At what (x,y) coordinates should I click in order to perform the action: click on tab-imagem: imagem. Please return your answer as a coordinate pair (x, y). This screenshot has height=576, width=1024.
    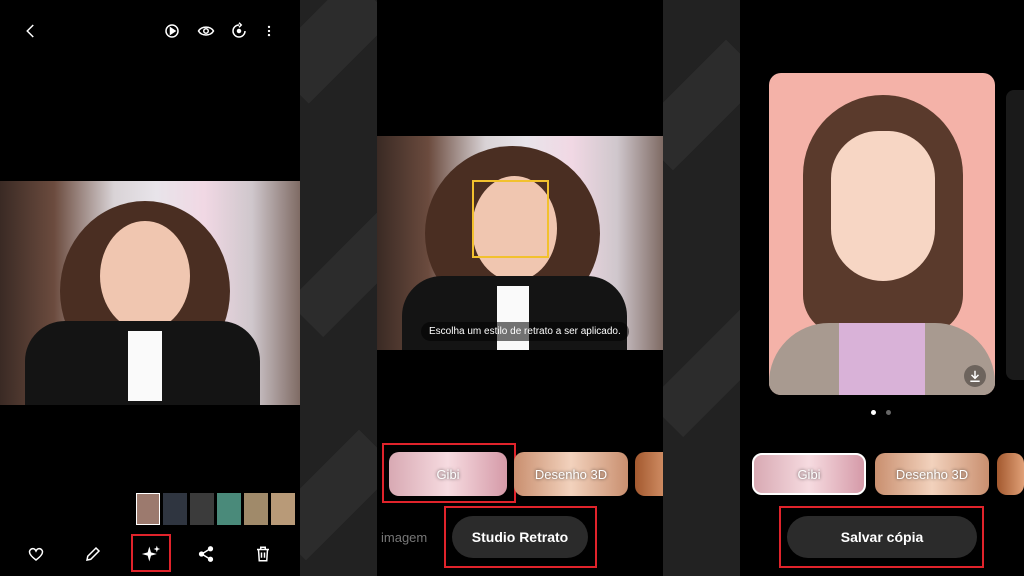
    Looking at the image, I should click on (404, 537).